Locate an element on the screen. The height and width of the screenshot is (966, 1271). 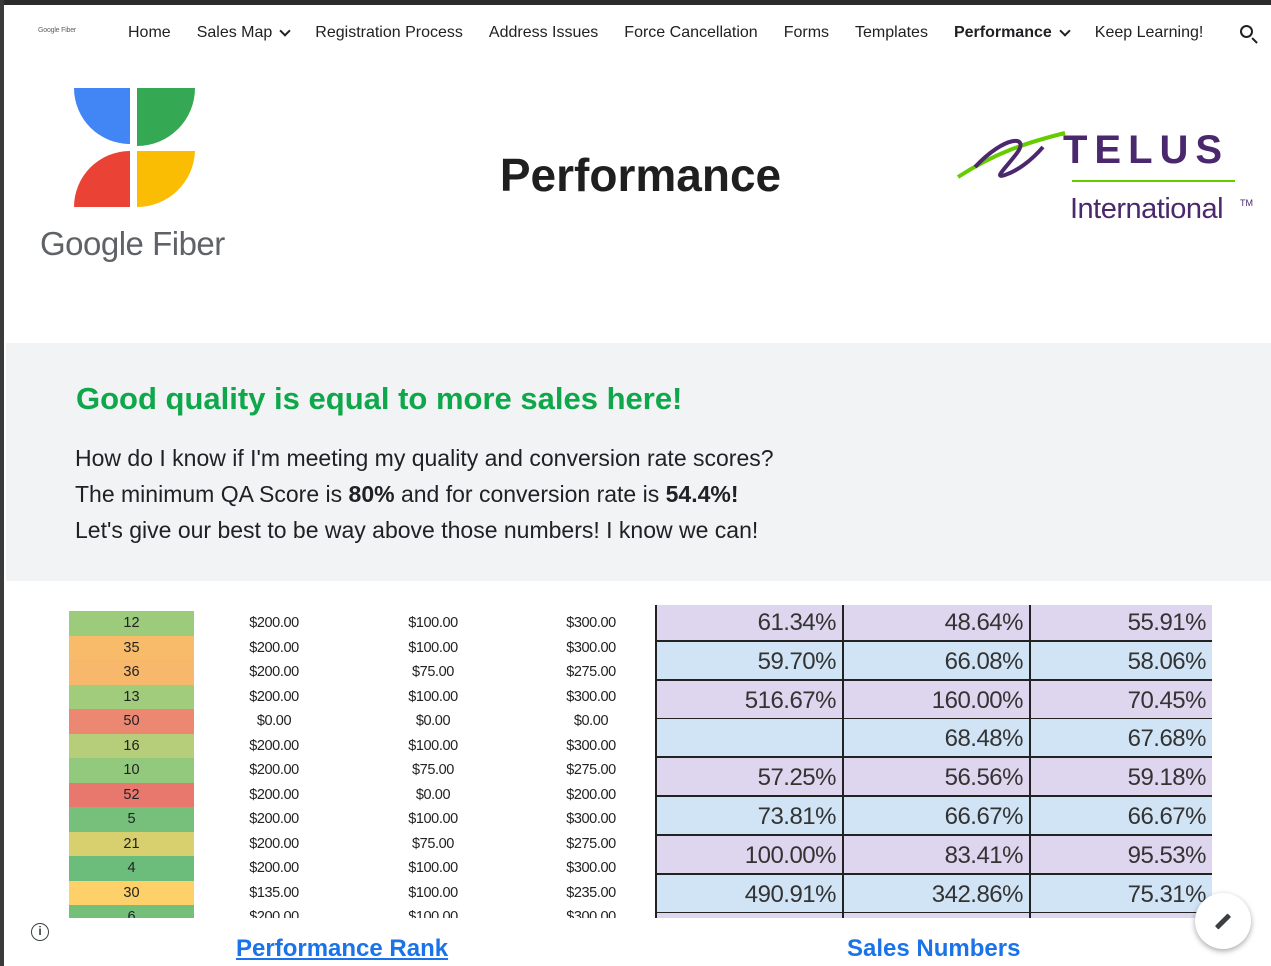
rank-cell: 12 is located at coordinates (131, 623).